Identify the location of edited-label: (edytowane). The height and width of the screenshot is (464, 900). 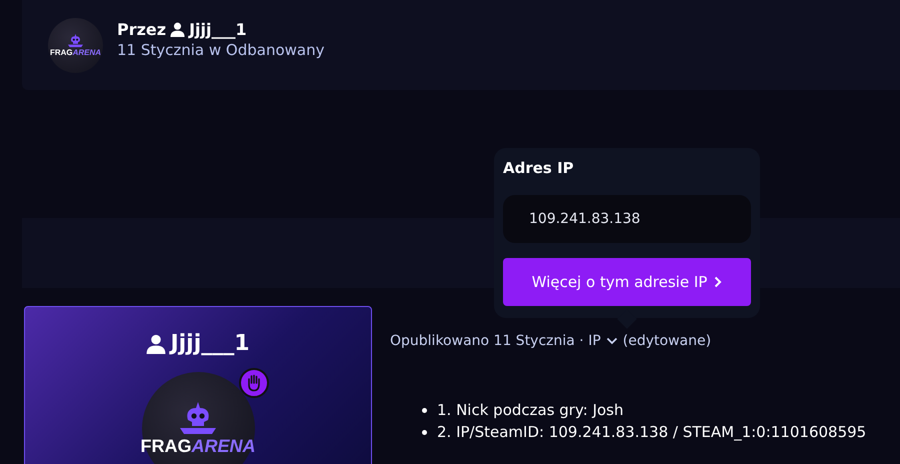
(667, 341).